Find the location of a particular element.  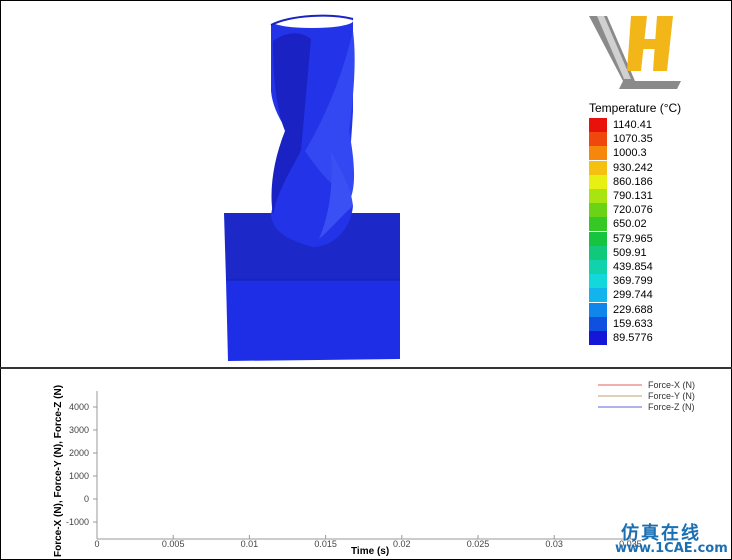

legend-value: 790.131 is located at coordinates (633, 196).